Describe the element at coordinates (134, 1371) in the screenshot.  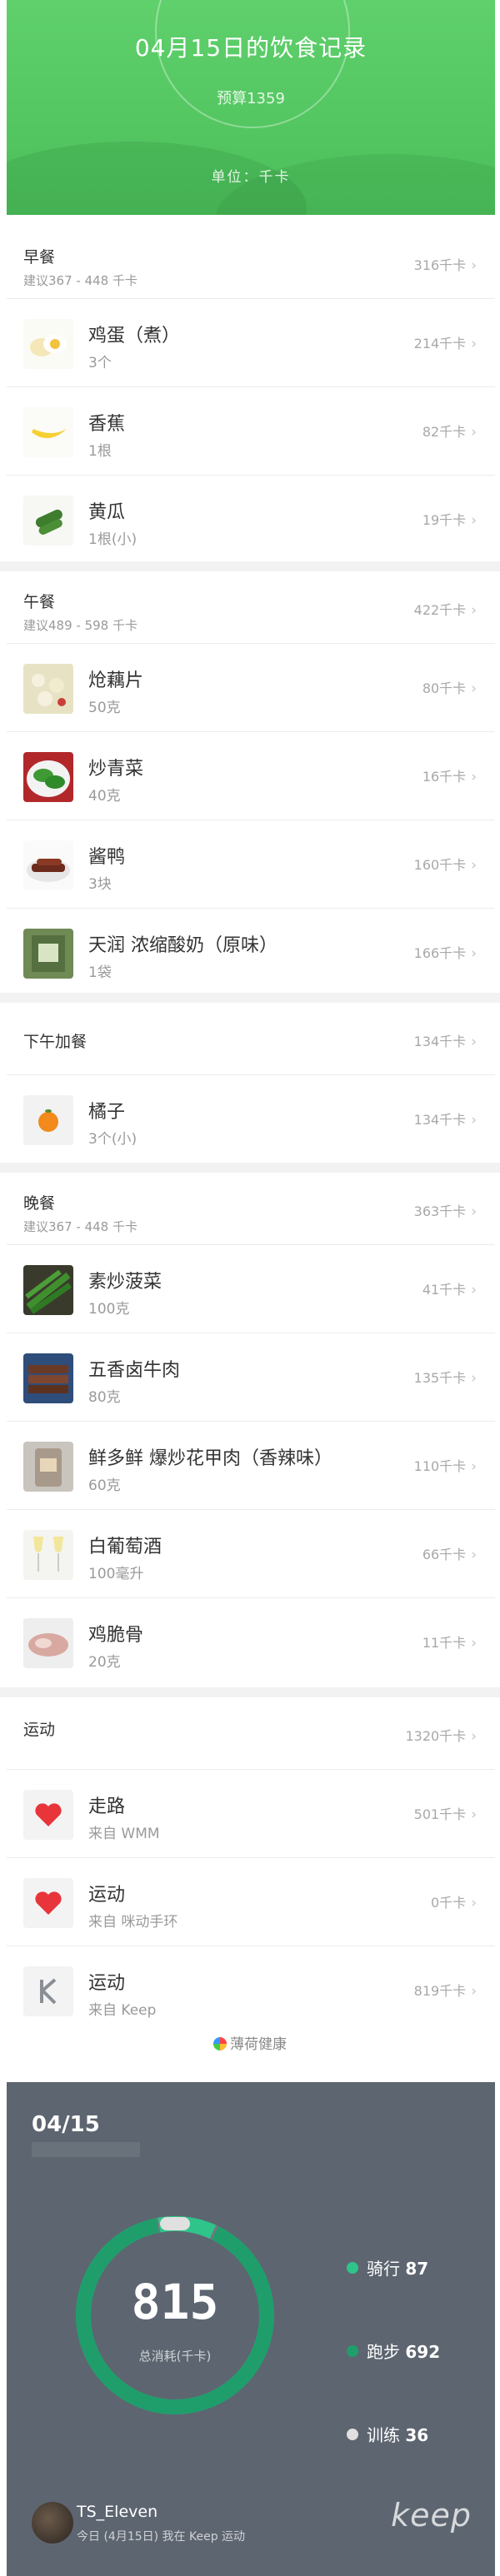
I see `food-name: 五香卤牛肉` at that location.